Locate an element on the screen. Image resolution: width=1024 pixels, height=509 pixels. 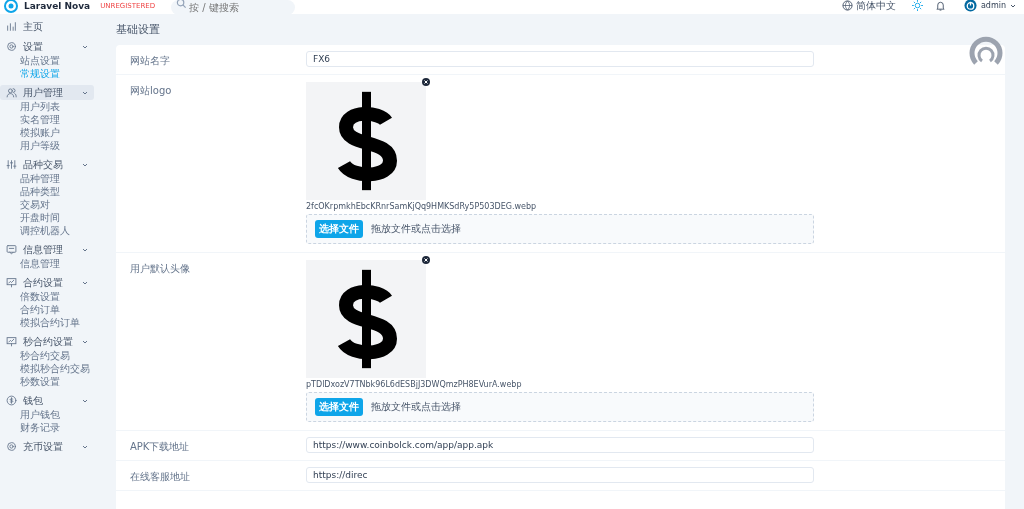
sidebar-item: 实名管理 is located at coordinates (30, 119).